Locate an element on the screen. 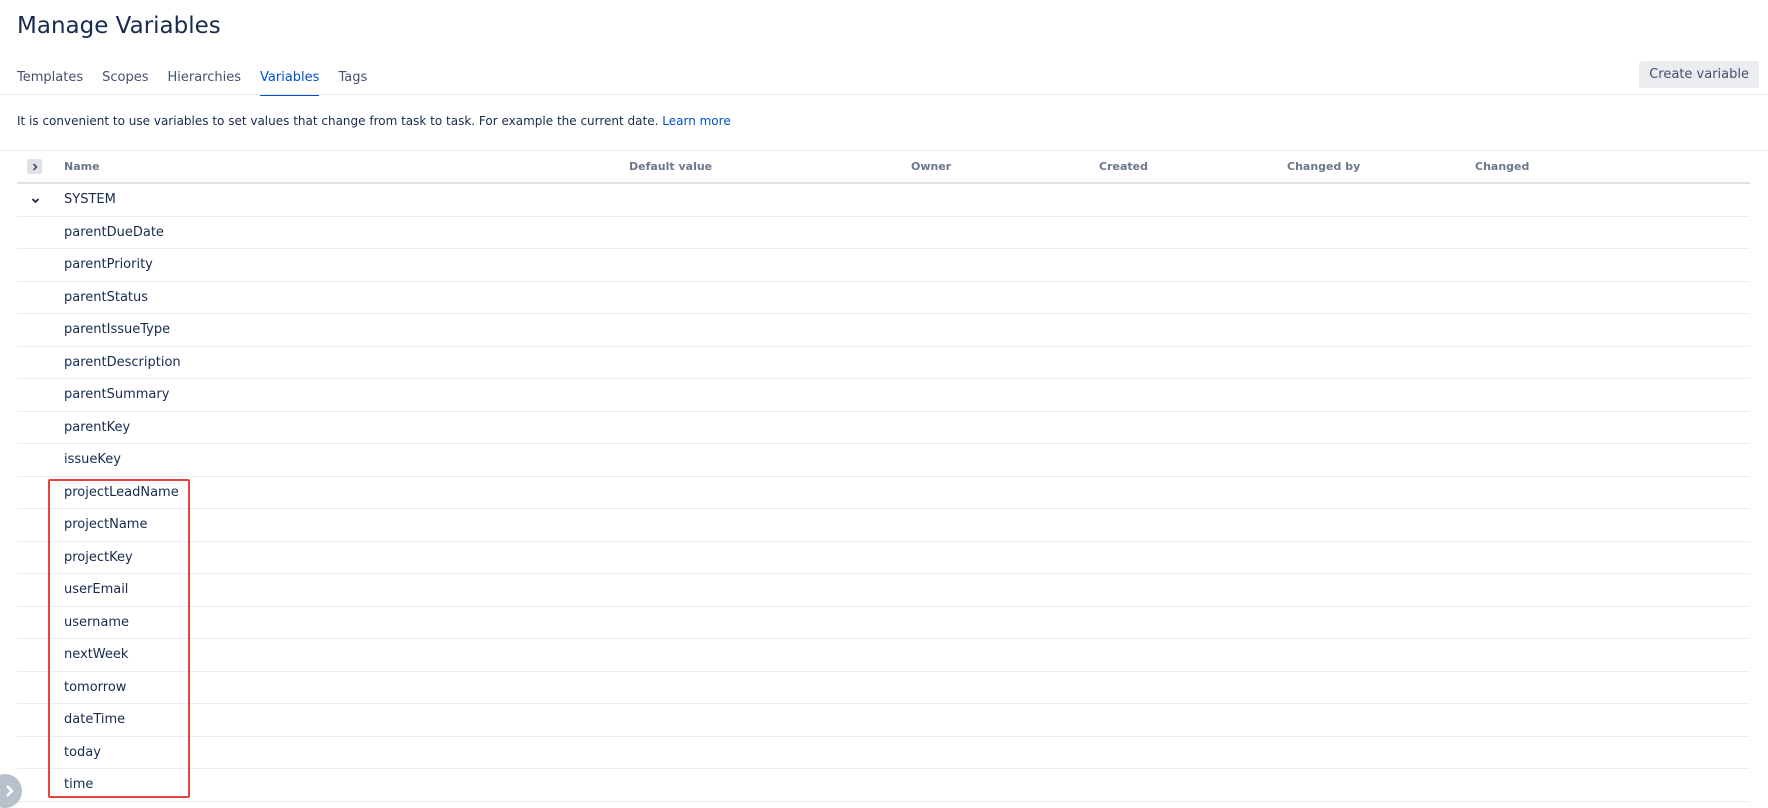 This screenshot has width=1768, height=808. variable-name: projectName is located at coordinates (106, 524).